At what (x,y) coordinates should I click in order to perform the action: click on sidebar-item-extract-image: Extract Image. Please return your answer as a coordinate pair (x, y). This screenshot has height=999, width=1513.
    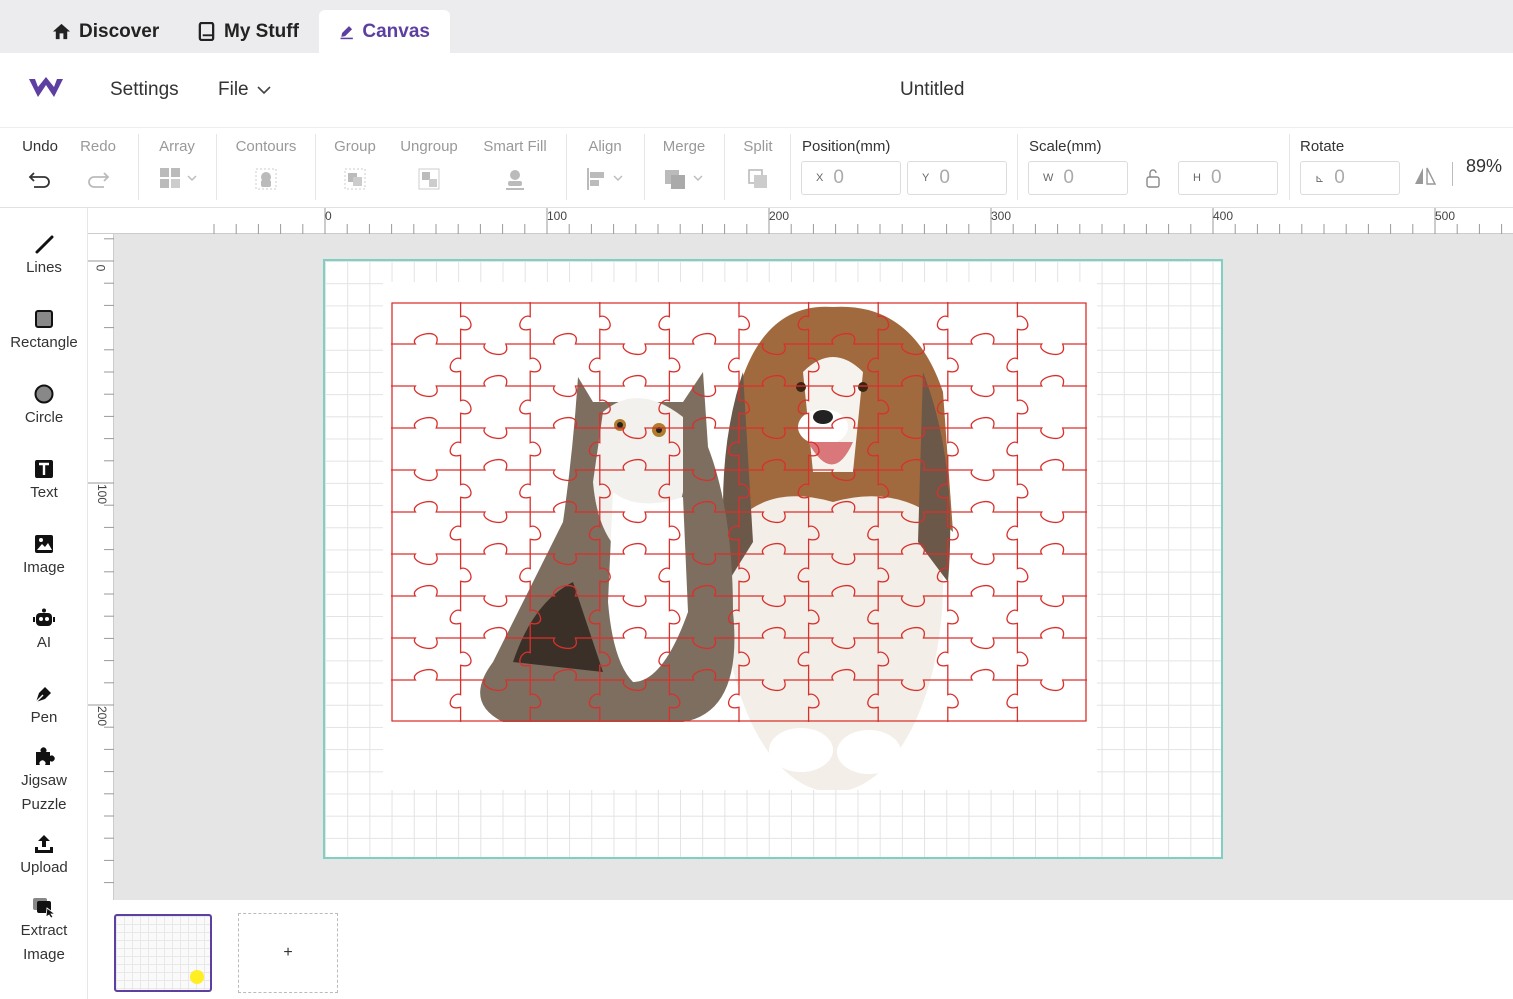
    Looking at the image, I should click on (44, 931).